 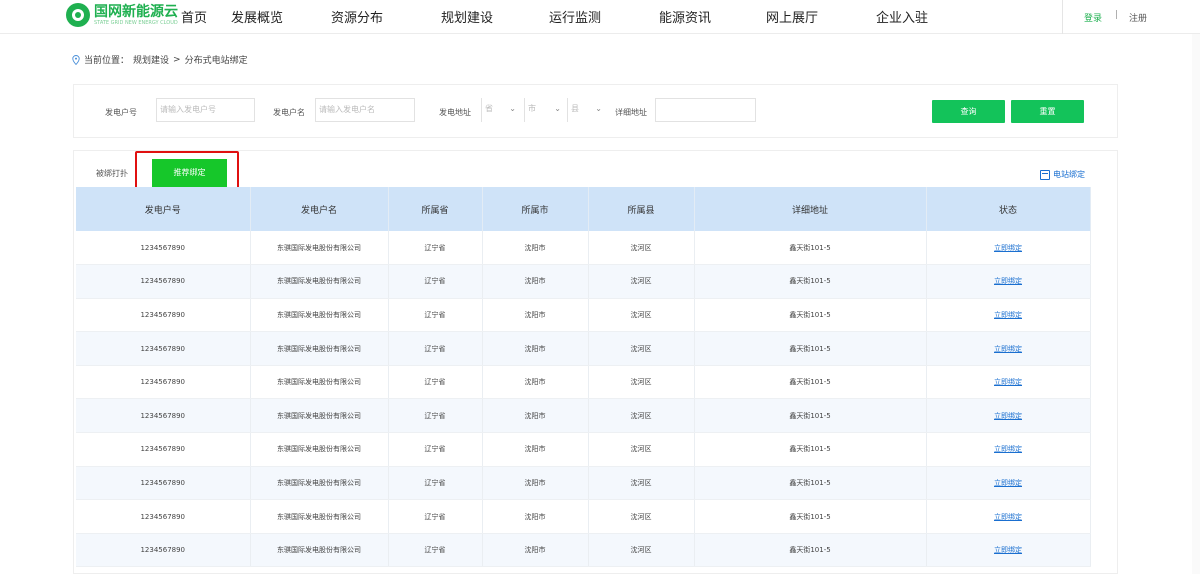 What do you see at coordinates (575, 16) in the screenshot?
I see `nav-item-monitoring: 运行监测` at bounding box center [575, 16].